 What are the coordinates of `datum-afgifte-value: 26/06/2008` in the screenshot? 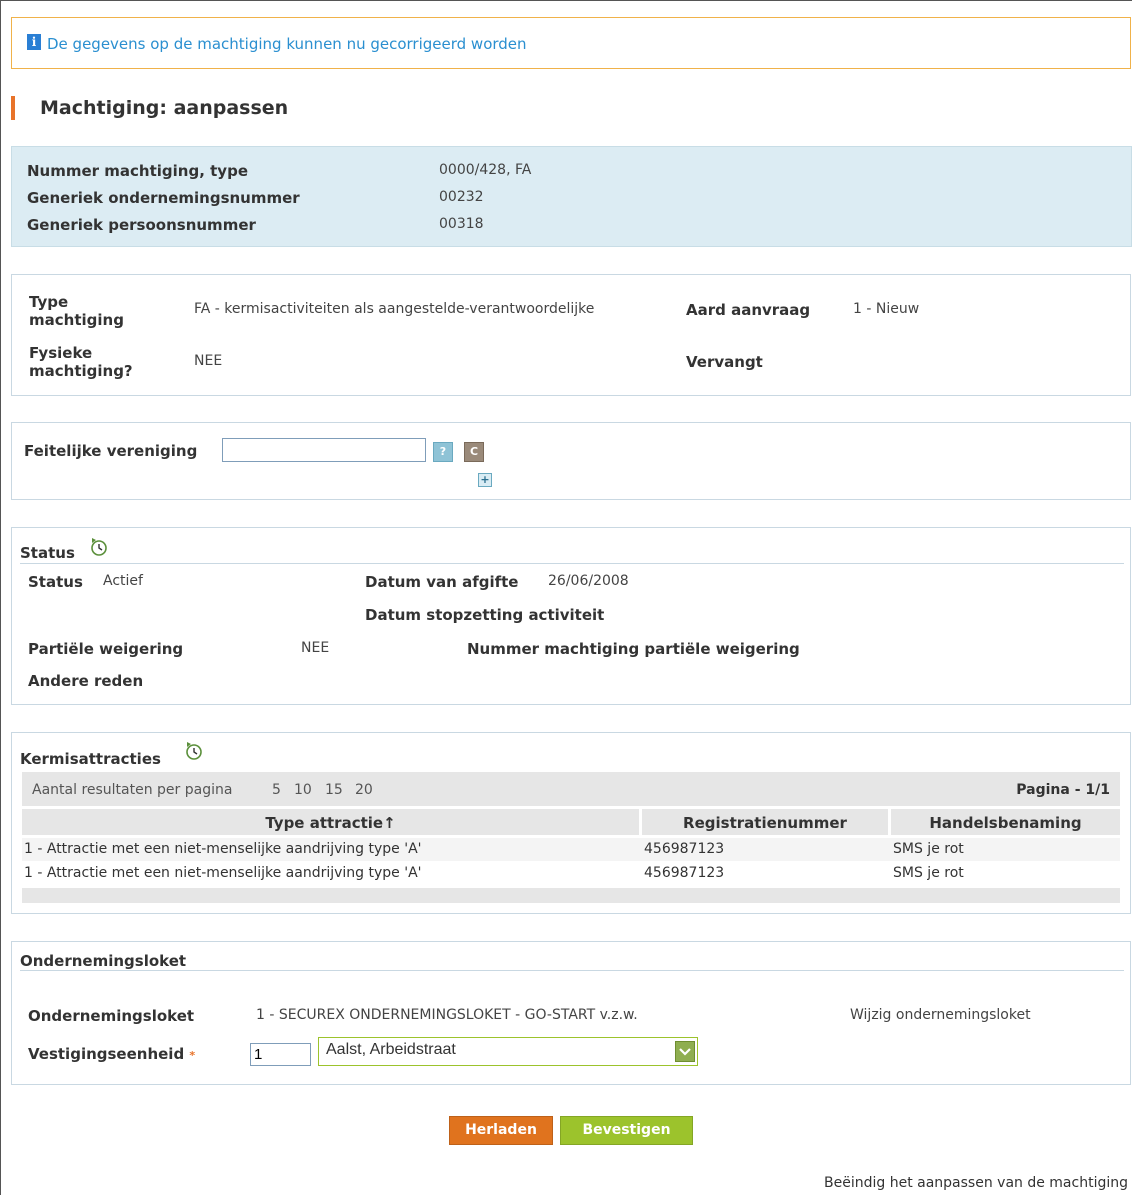 It's located at (588, 581).